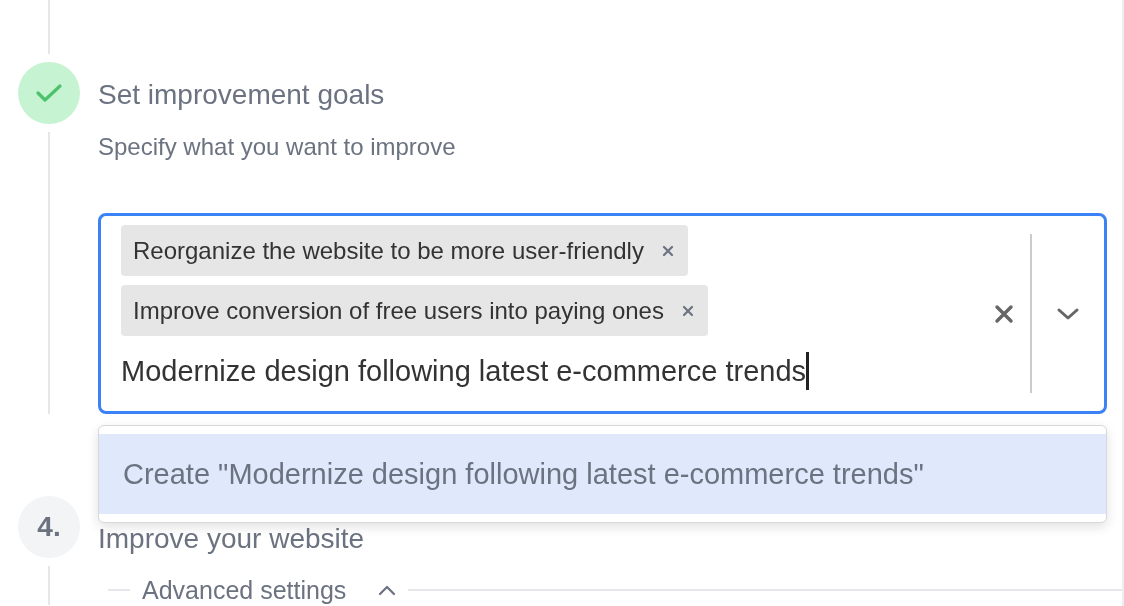 This screenshot has height=606, width=1124. Describe the element at coordinates (1068, 313) in the screenshot. I see `chevron-down-icon` at that location.